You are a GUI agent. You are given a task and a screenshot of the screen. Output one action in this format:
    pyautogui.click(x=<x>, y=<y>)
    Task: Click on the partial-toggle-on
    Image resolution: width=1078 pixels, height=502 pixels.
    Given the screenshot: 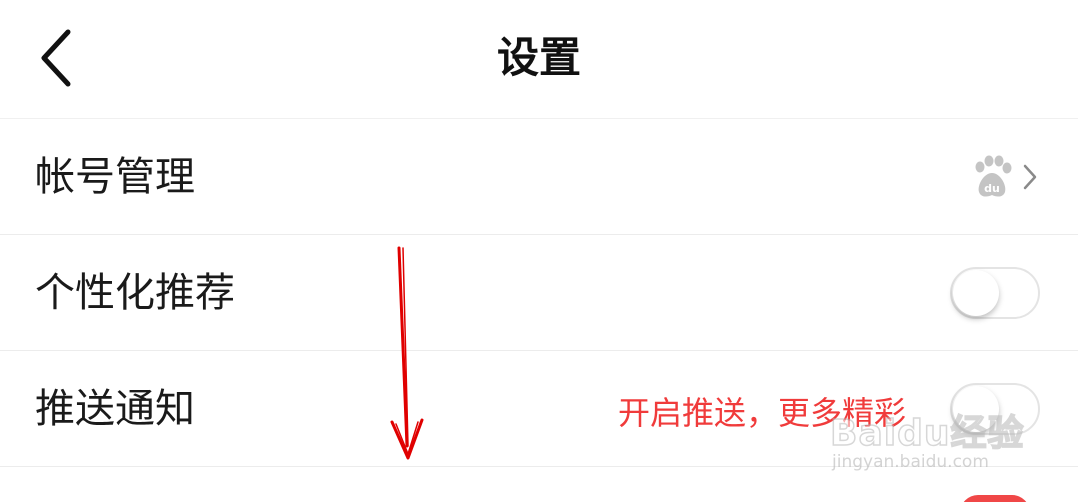 What is the action you would take?
    pyautogui.click(x=995, y=498)
    